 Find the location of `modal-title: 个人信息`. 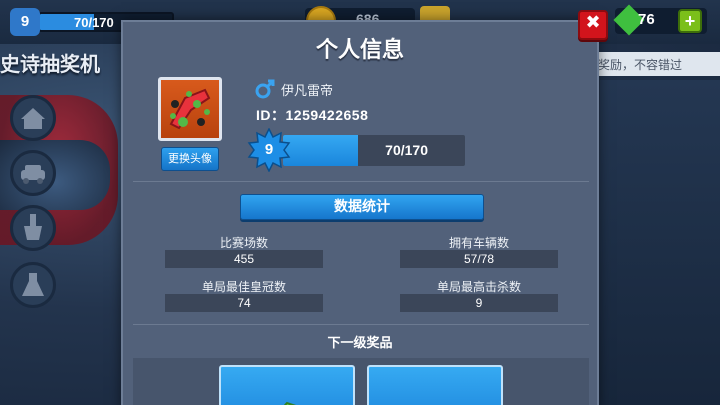

modal-title: 个人信息 is located at coordinates (359, 50).